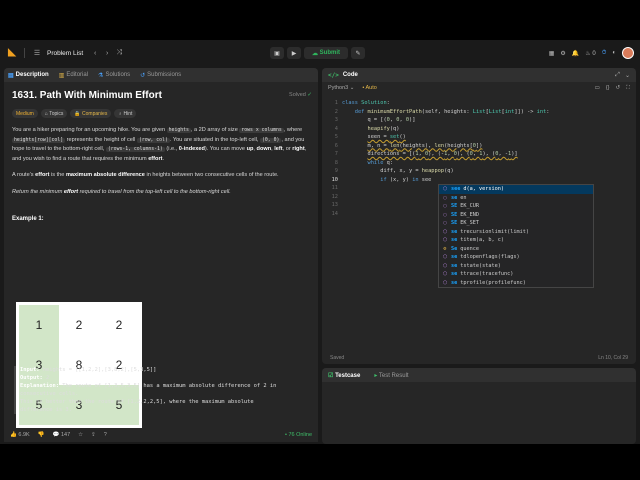 The height and width of the screenshot is (480, 640). I want to click on comments-button: 💬 147, so click(62, 435).